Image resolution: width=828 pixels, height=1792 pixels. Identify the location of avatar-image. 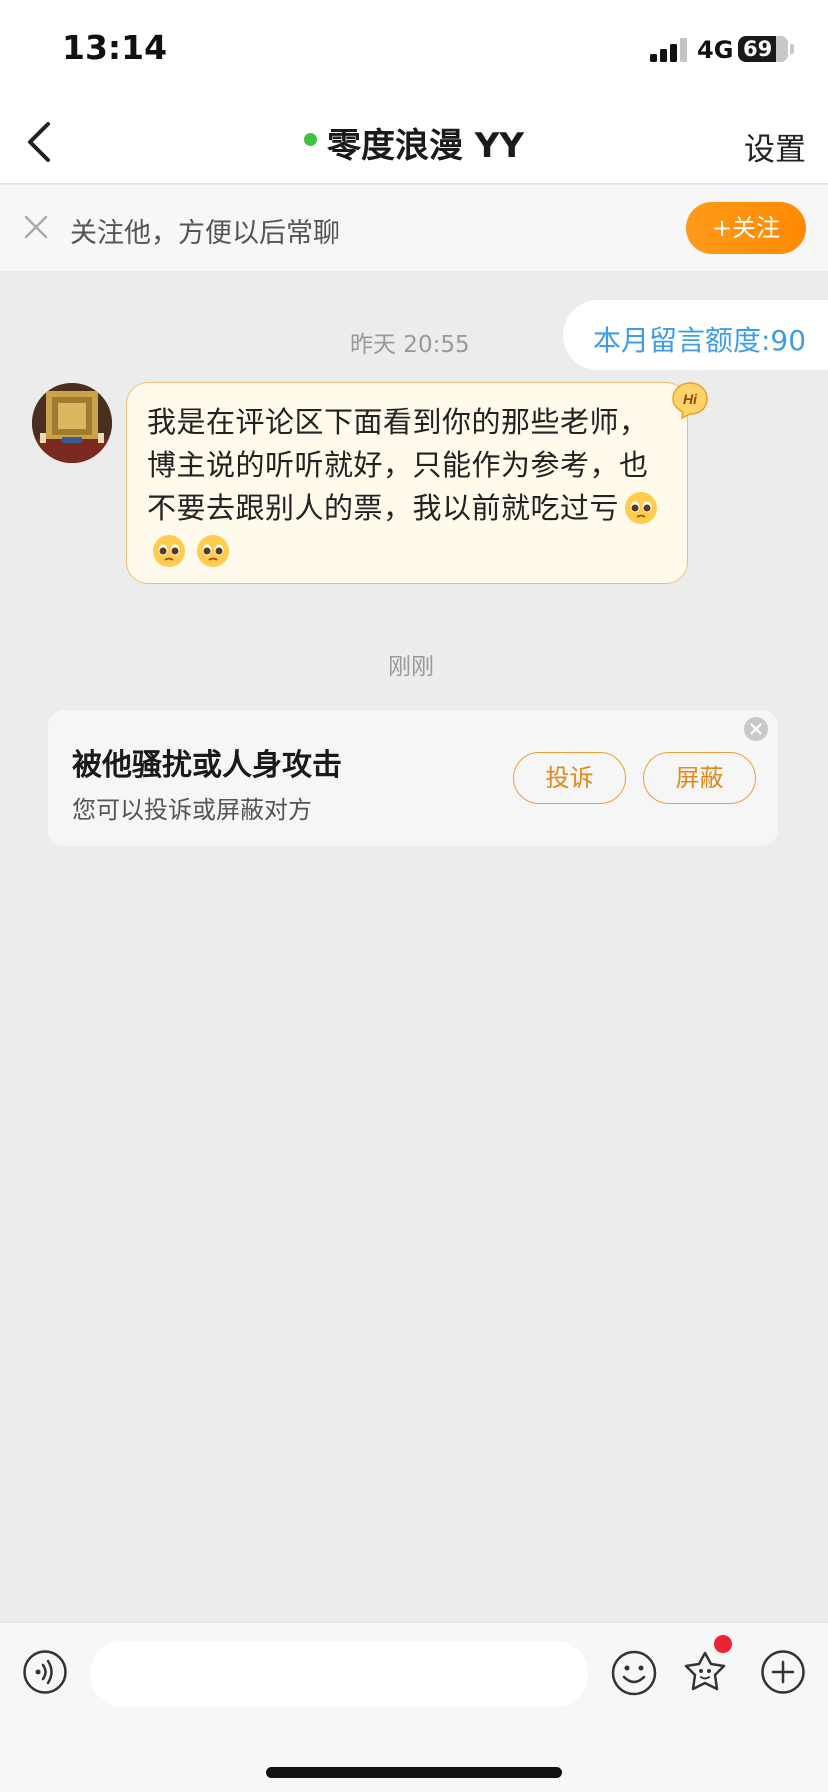
(72, 423).